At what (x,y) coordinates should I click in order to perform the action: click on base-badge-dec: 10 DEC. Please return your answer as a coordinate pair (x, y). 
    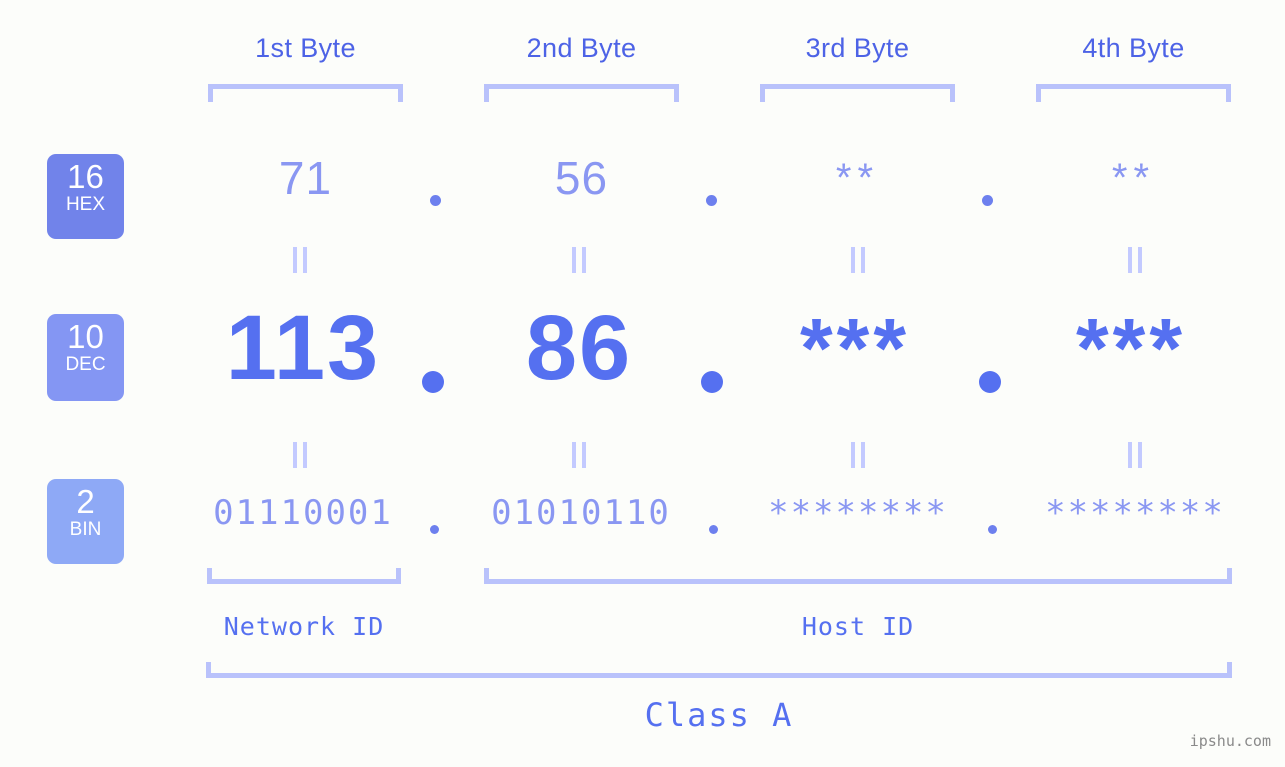
    Looking at the image, I should click on (85, 357).